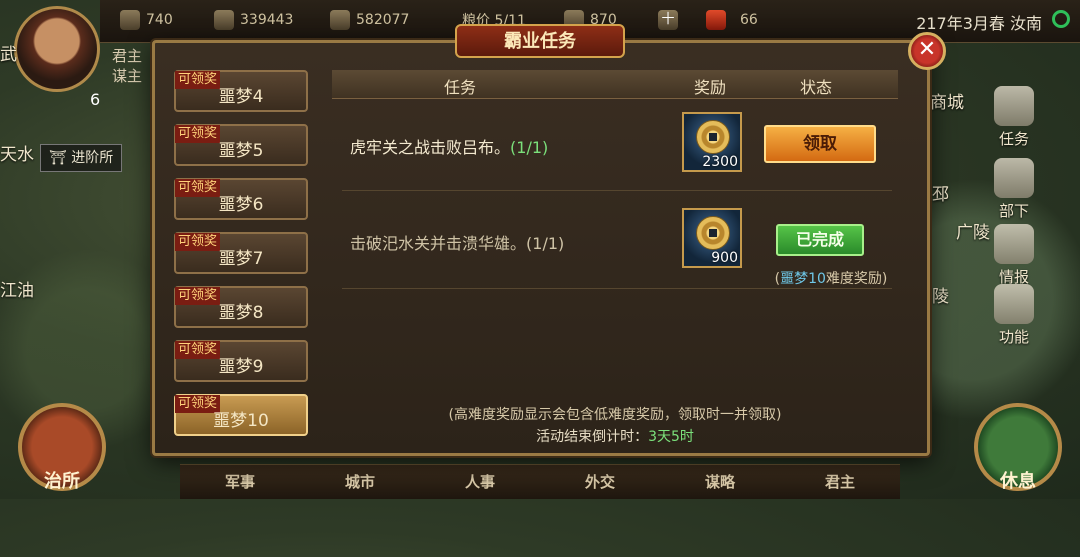 The height and width of the screenshot is (557, 1080). What do you see at coordinates (940, 192) in the screenshot?
I see `map-label-pi: 邳` at bounding box center [940, 192].